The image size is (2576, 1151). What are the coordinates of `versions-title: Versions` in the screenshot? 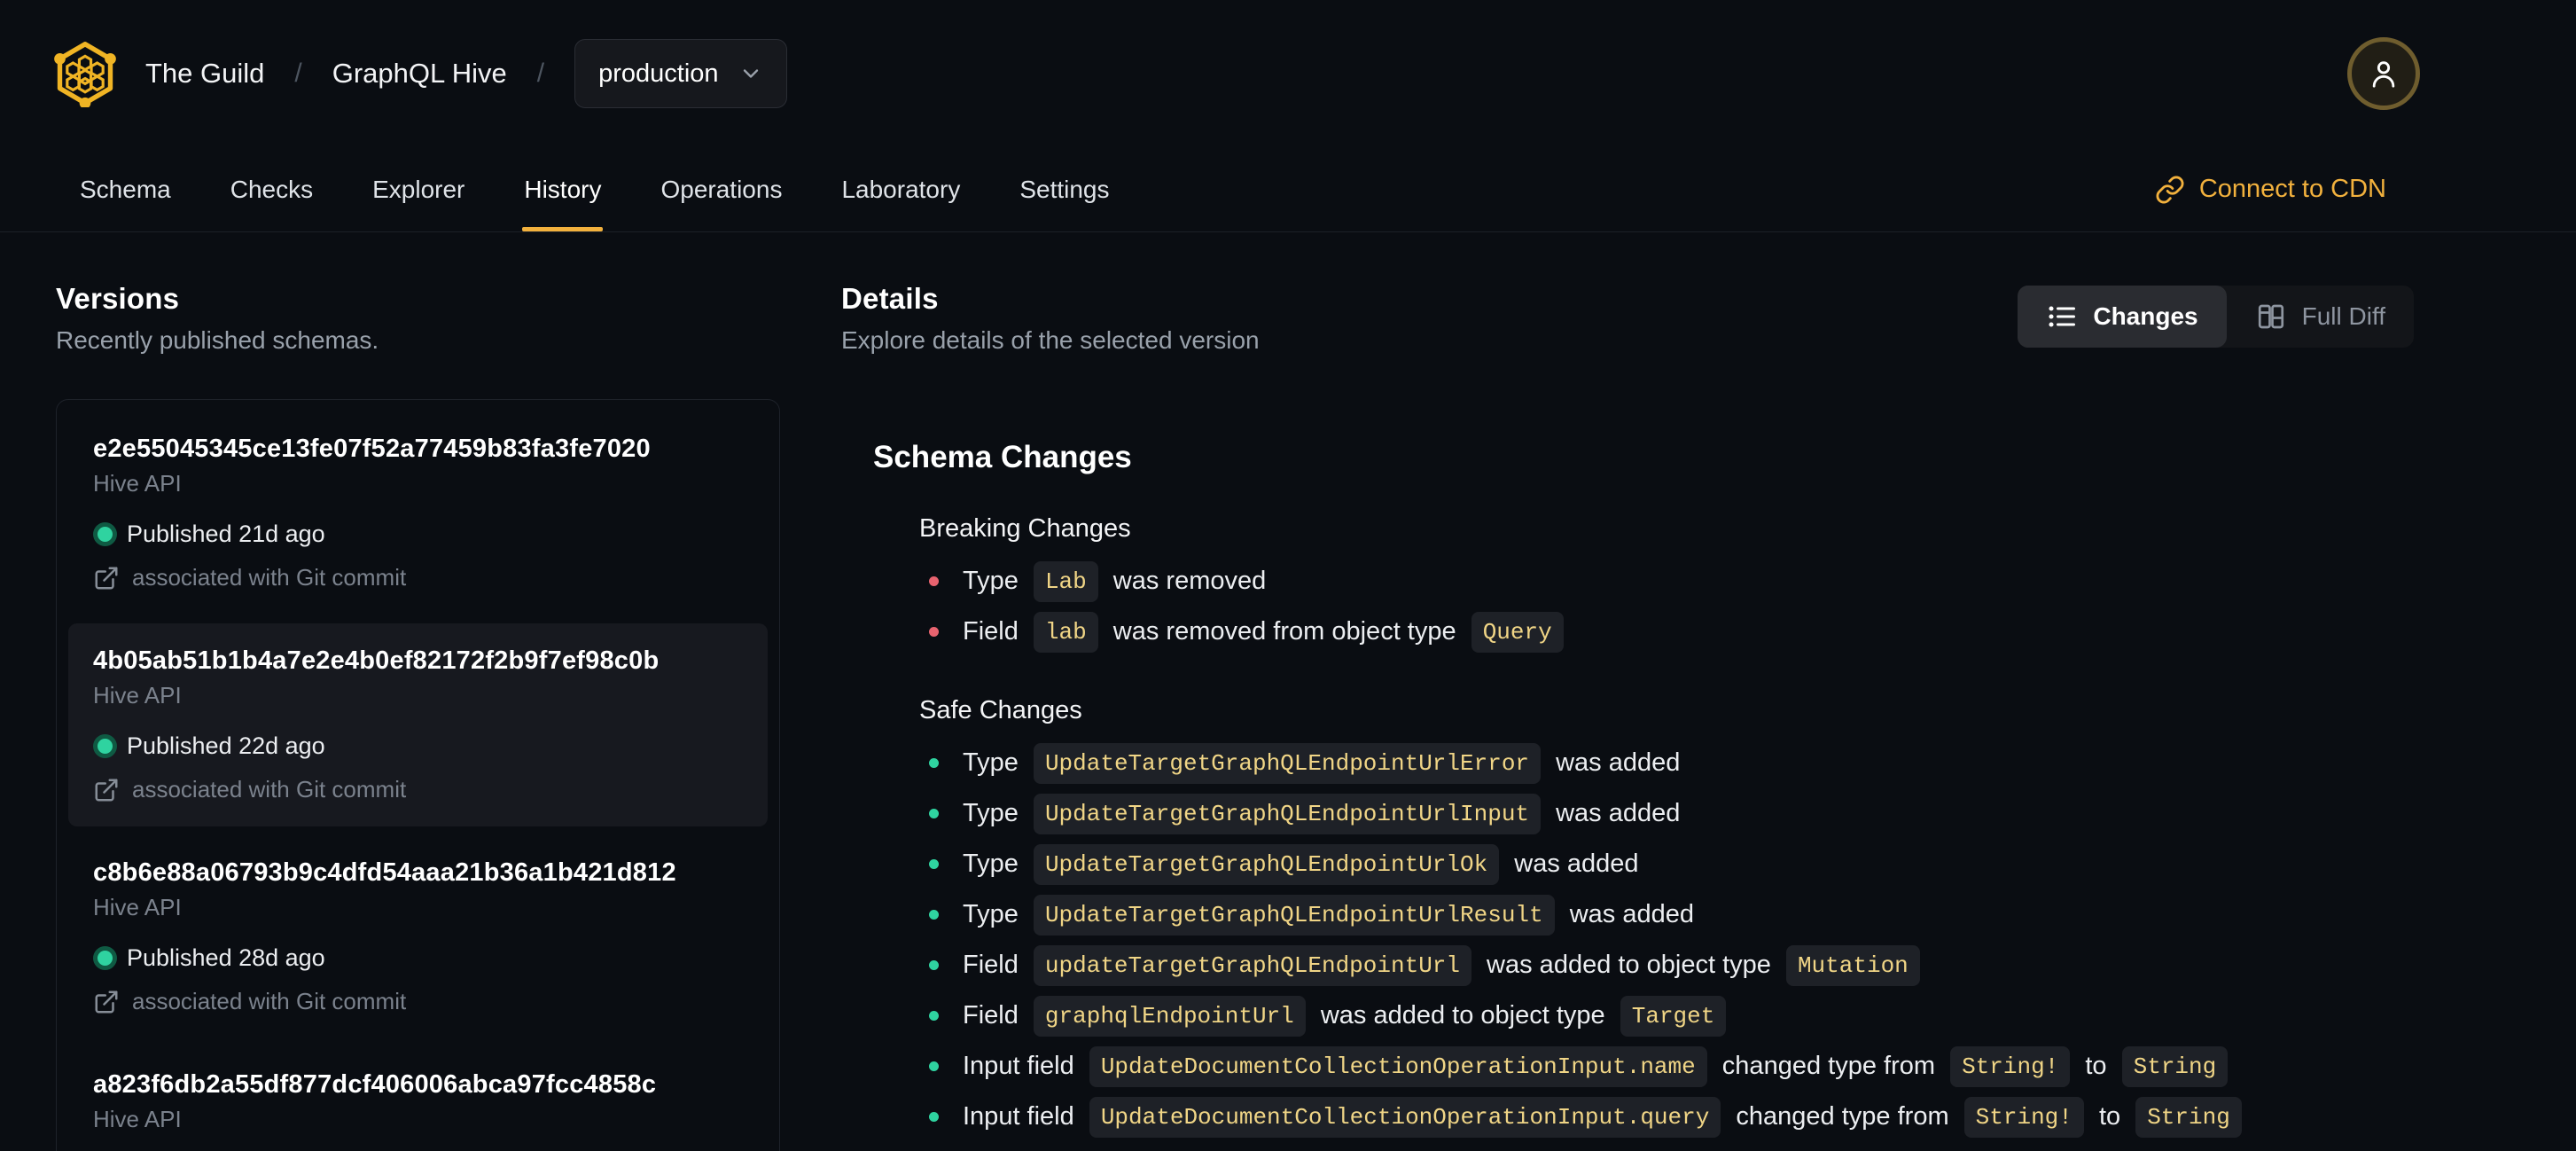 It's located at (118, 298).